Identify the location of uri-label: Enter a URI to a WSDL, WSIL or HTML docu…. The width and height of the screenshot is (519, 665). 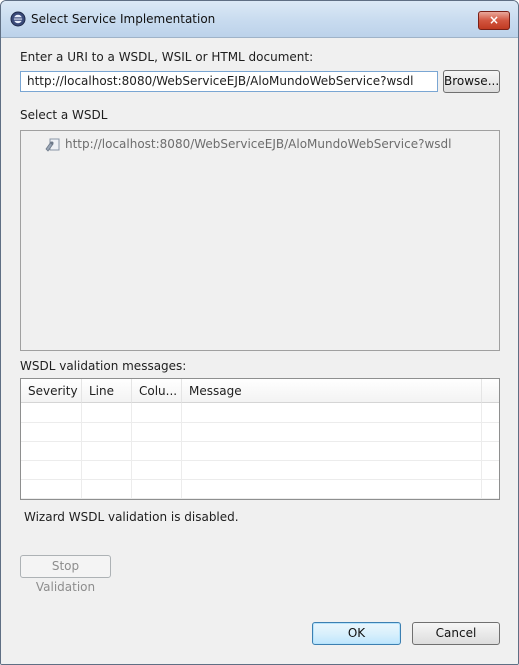
(167, 57).